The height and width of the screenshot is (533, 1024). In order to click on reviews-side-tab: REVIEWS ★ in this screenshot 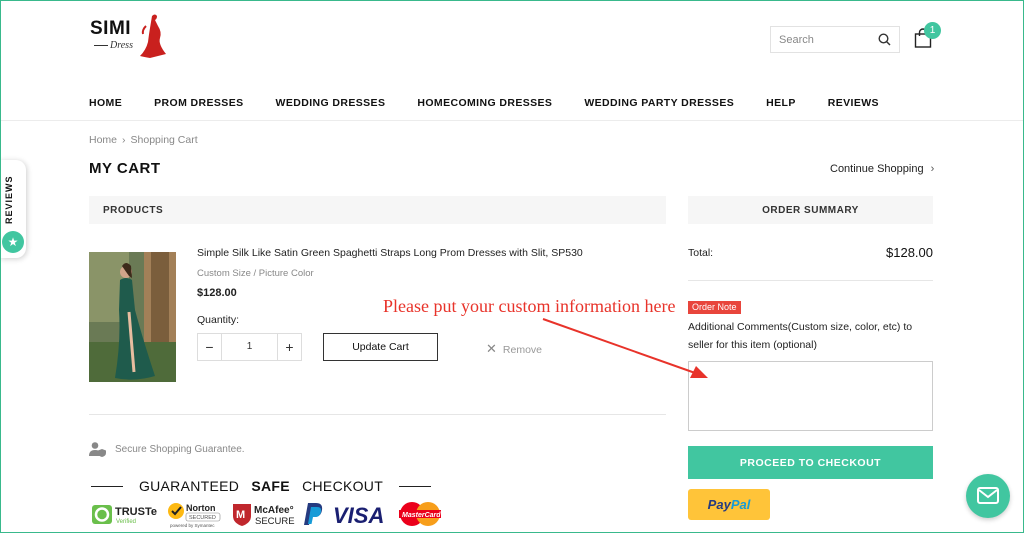, I will do `click(13, 209)`.